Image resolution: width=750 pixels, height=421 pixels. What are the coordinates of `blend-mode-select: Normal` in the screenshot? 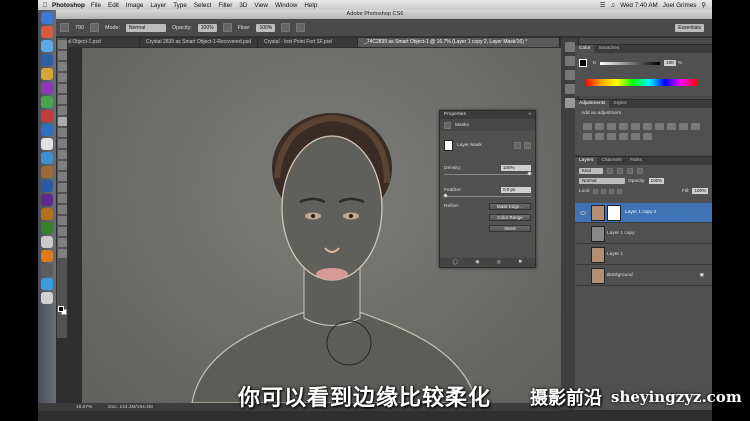 It's located at (602, 181).